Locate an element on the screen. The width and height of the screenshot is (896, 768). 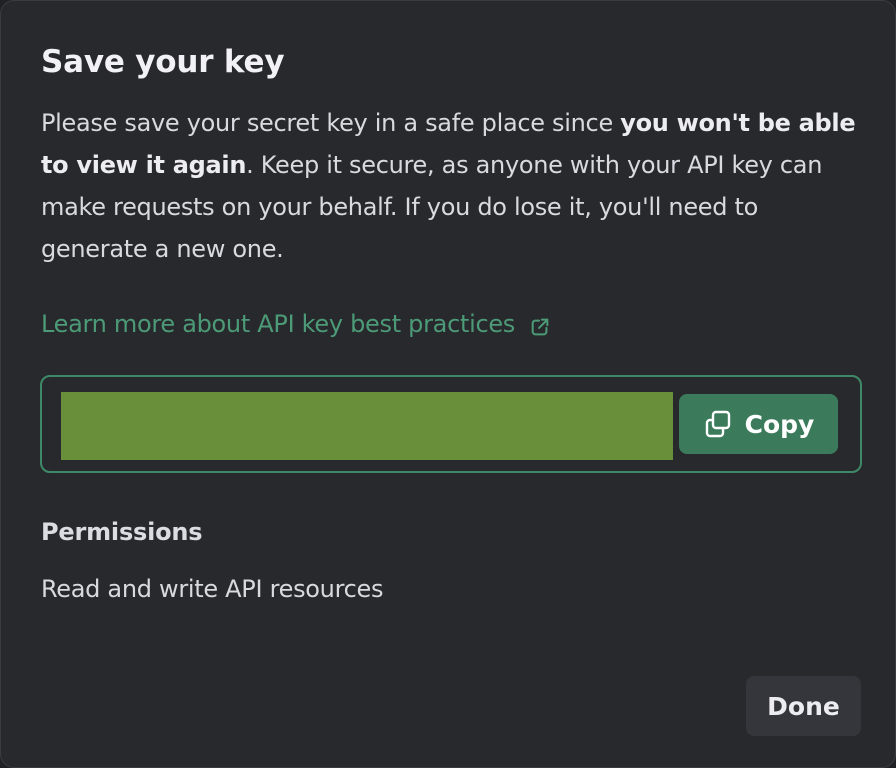
copy-icon is located at coordinates (718, 424).